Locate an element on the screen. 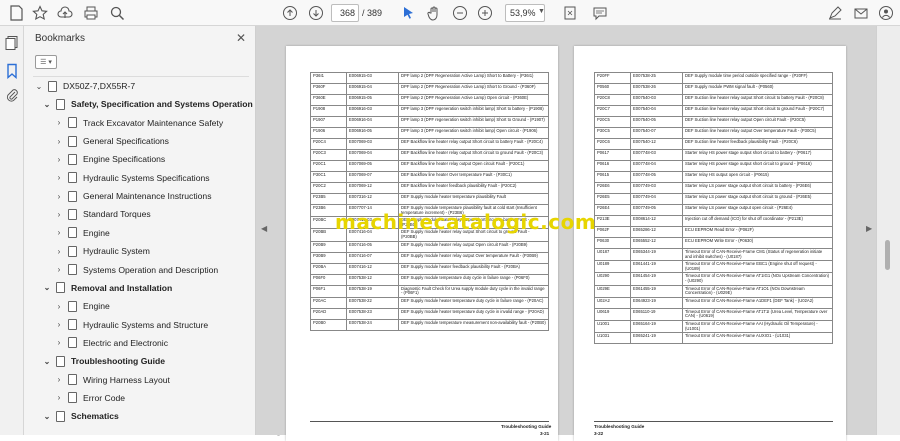 The image size is (900, 441). fault-code-cell: P360F is located at coordinates (328, 89).